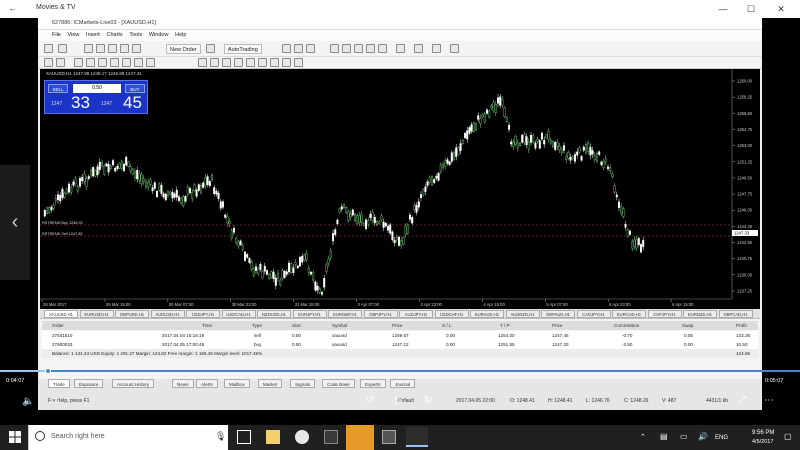 The image size is (800, 450). Describe the element at coordinates (80, 103) in the screenshot. I see `sell-price-pips: 33` at that location.